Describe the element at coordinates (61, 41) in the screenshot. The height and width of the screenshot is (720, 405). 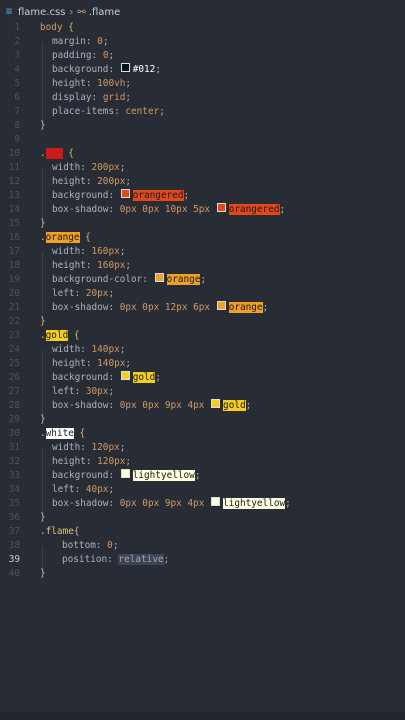
I see `code-line: 2 margin: 0;` at that location.